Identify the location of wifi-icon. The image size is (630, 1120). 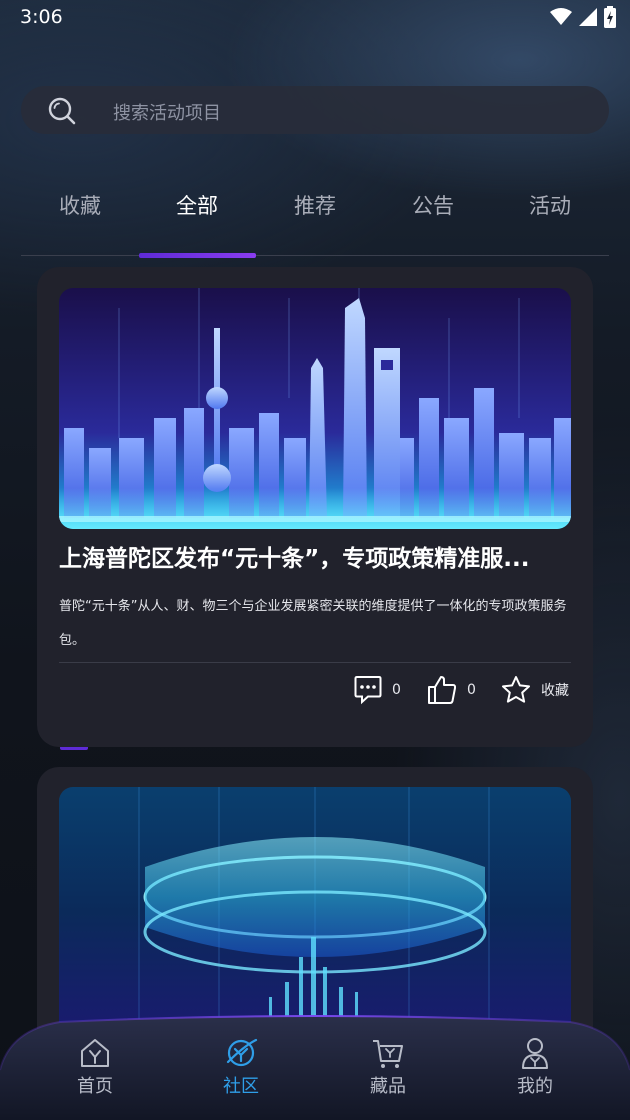
(561, 16).